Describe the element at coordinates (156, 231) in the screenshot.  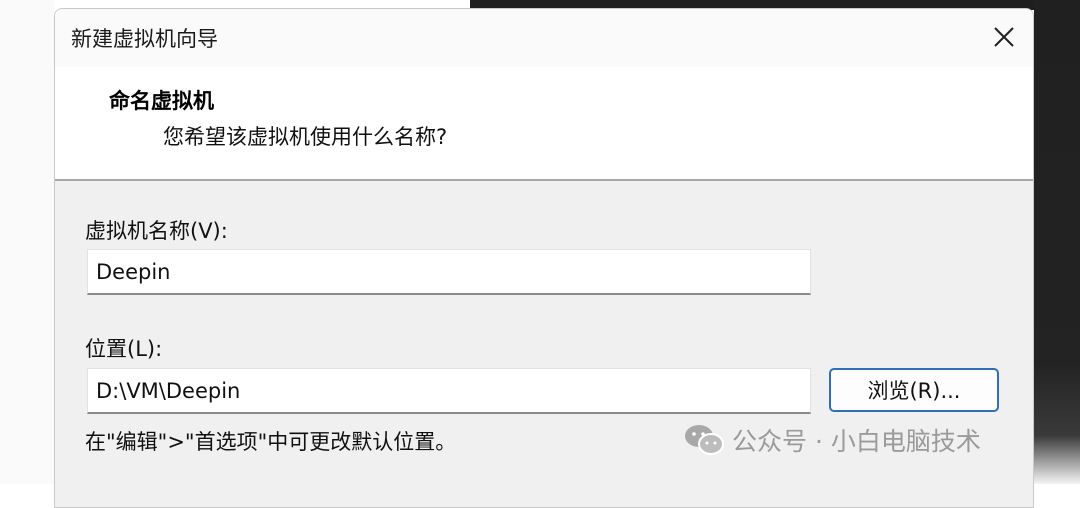
I see `vm-name-label: 虚拟机名称(V):` at that location.